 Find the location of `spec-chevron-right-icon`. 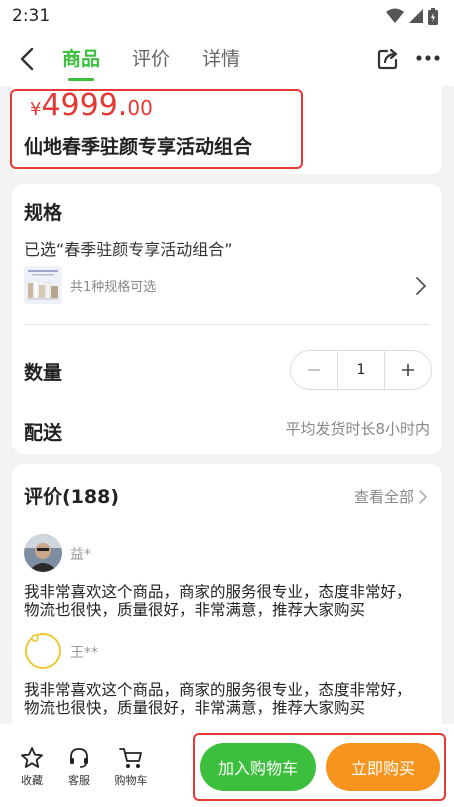

spec-chevron-right-icon is located at coordinates (421, 286).